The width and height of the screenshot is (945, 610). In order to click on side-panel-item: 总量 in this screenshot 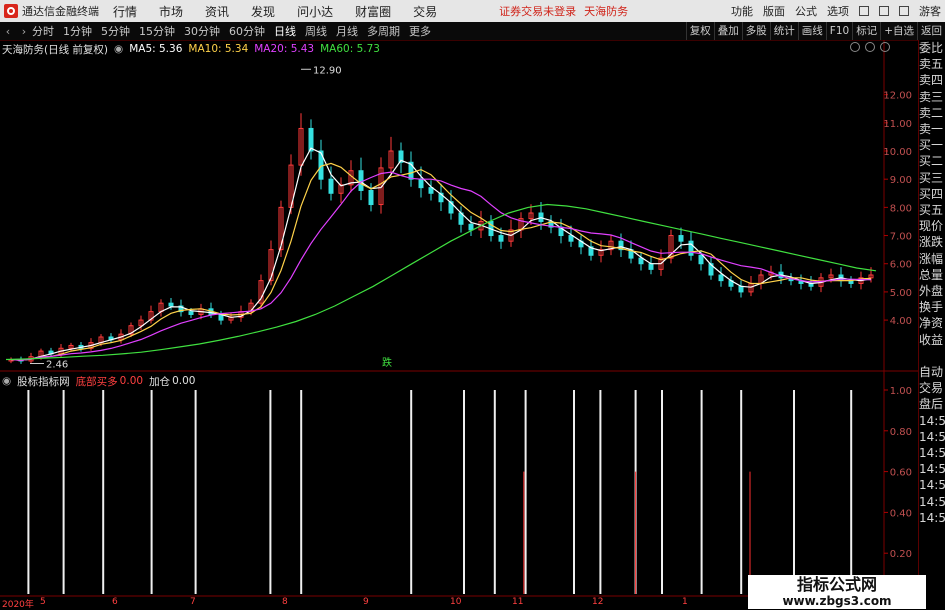, I will do `click(931, 274)`.